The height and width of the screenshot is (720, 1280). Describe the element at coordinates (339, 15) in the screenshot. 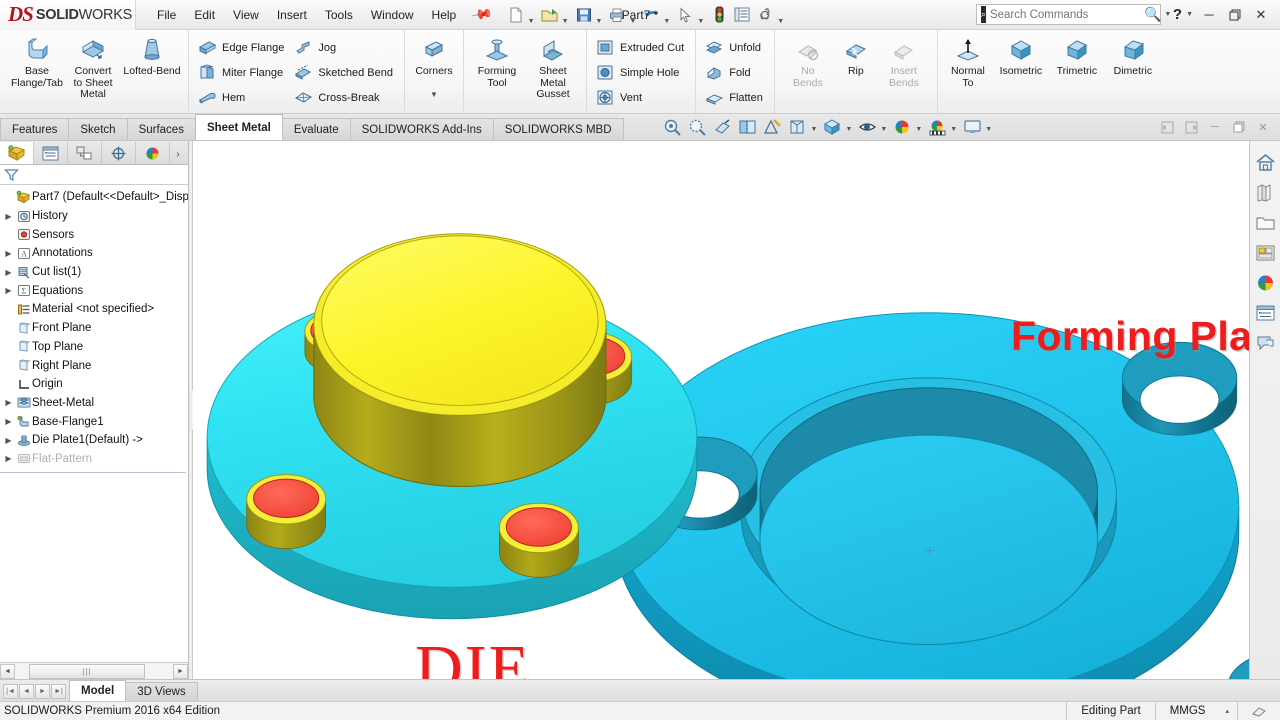

I see `menu-item-tools: Tools` at that location.